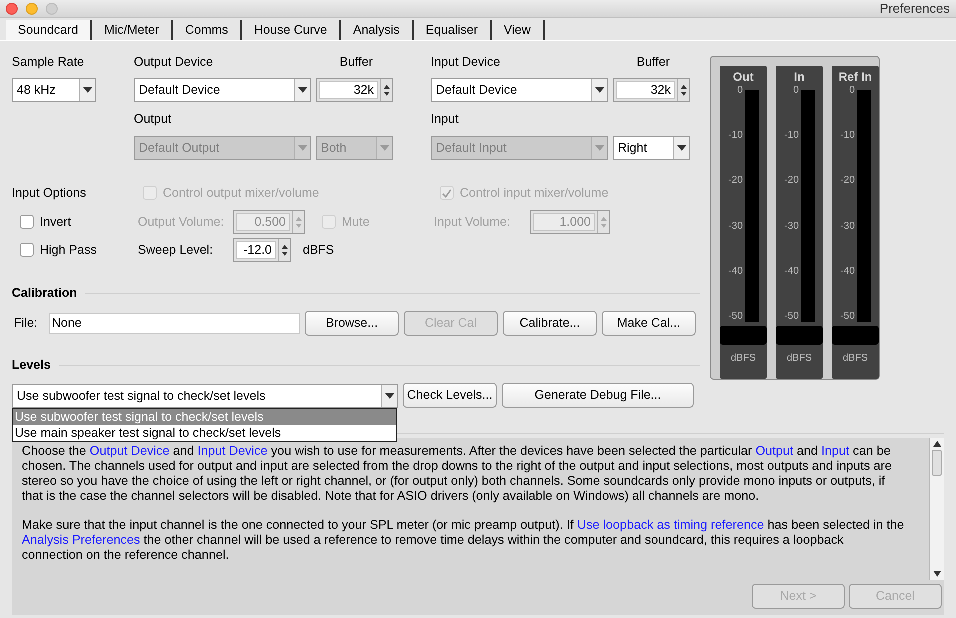 This screenshot has width=956, height=618. Describe the element at coordinates (81, 539) in the screenshot. I see `help-link: Analysis Preferences` at that location.